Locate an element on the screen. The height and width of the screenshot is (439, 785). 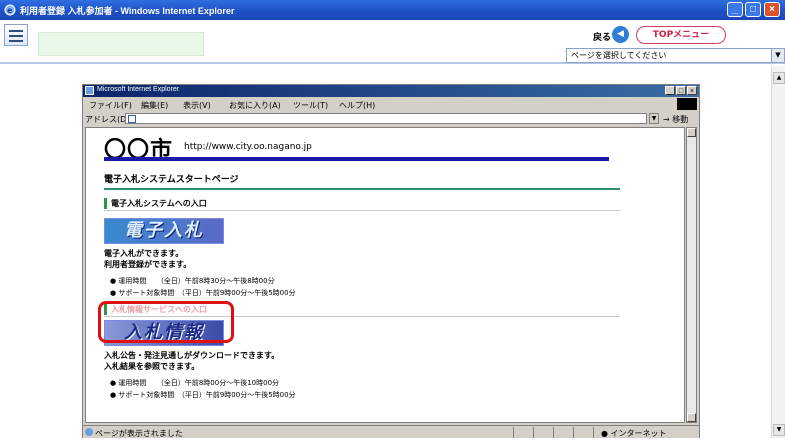
ie-icon: e is located at coordinates (10, 10).